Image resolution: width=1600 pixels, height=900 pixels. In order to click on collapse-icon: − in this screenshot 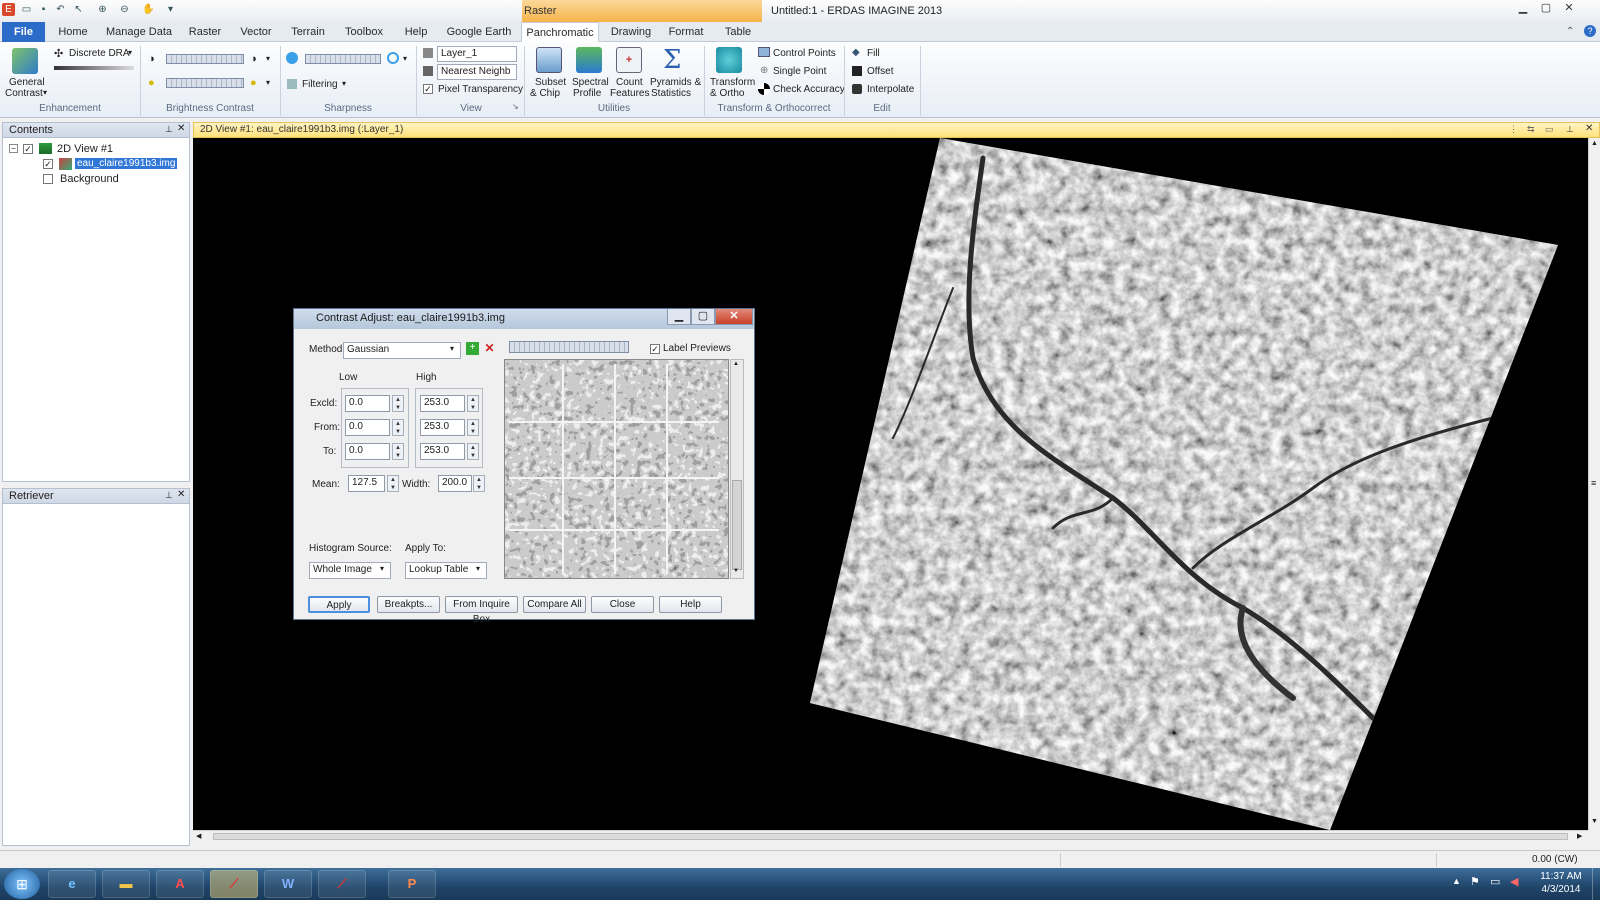, I will do `click(13, 148)`.